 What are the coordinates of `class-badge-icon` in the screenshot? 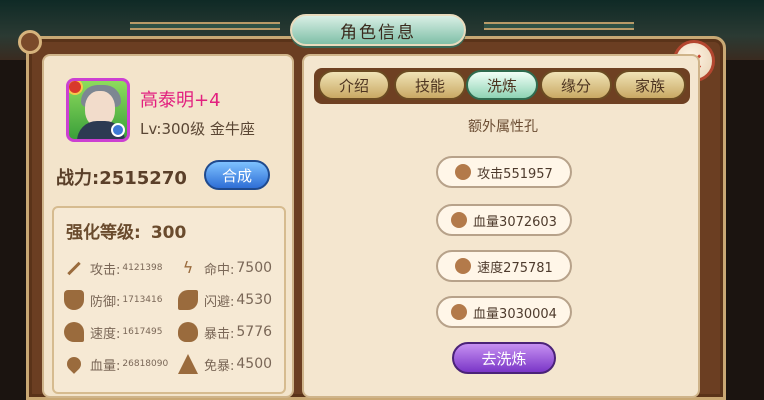 It's located at (118, 130).